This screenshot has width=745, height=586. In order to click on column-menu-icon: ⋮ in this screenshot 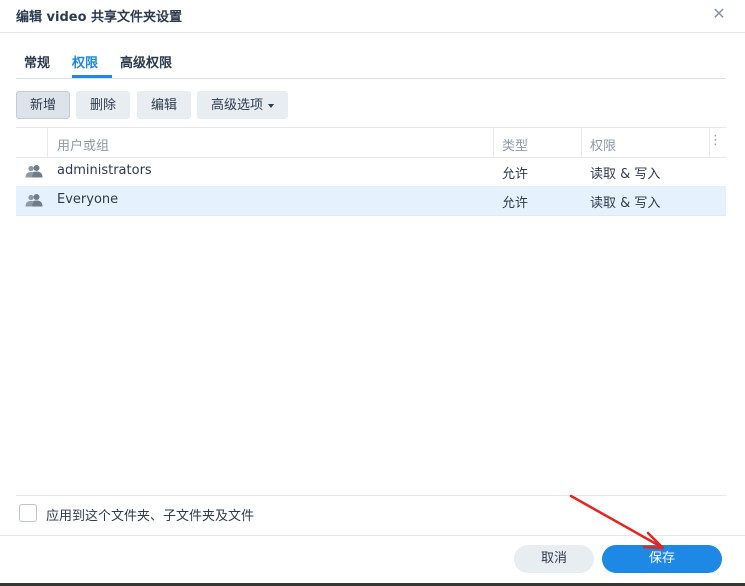, I will do `click(715, 140)`.